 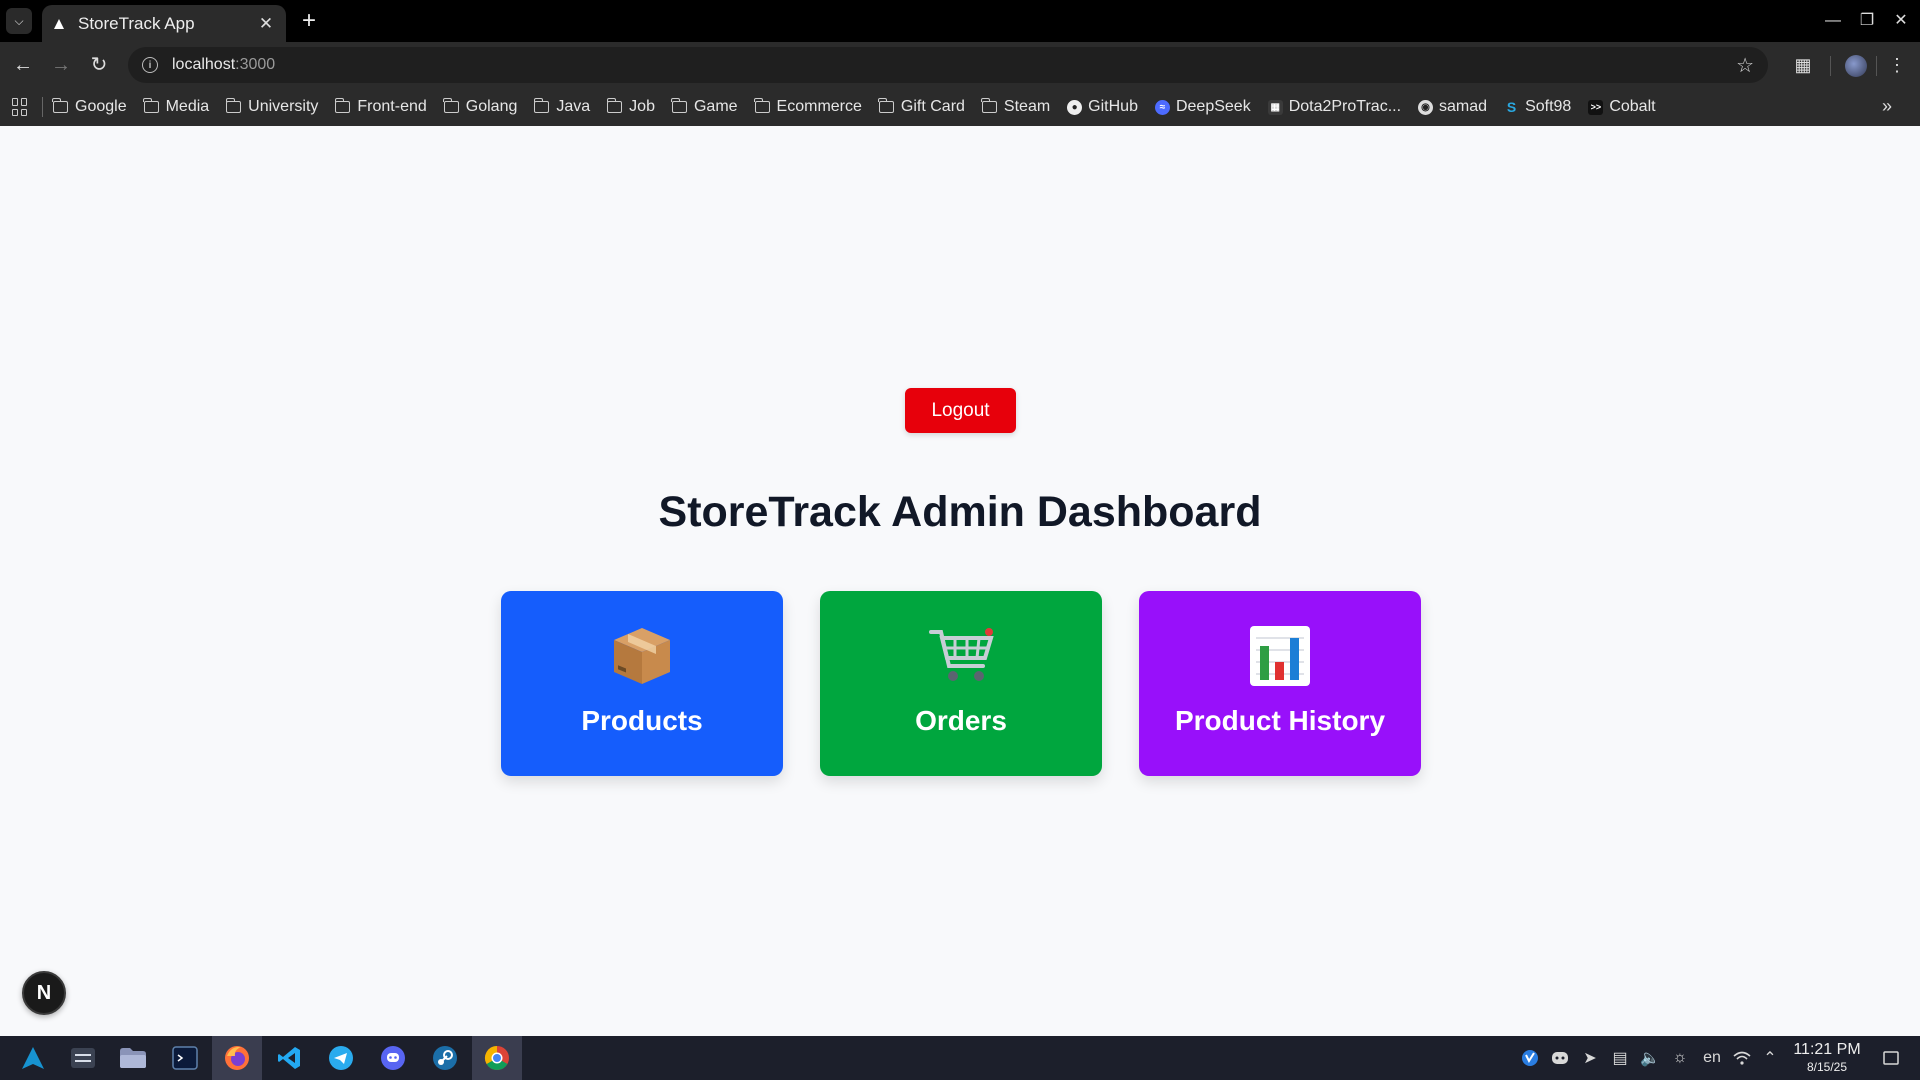 I want to click on bookmark-folder-google: Google, so click(x=89, y=107).